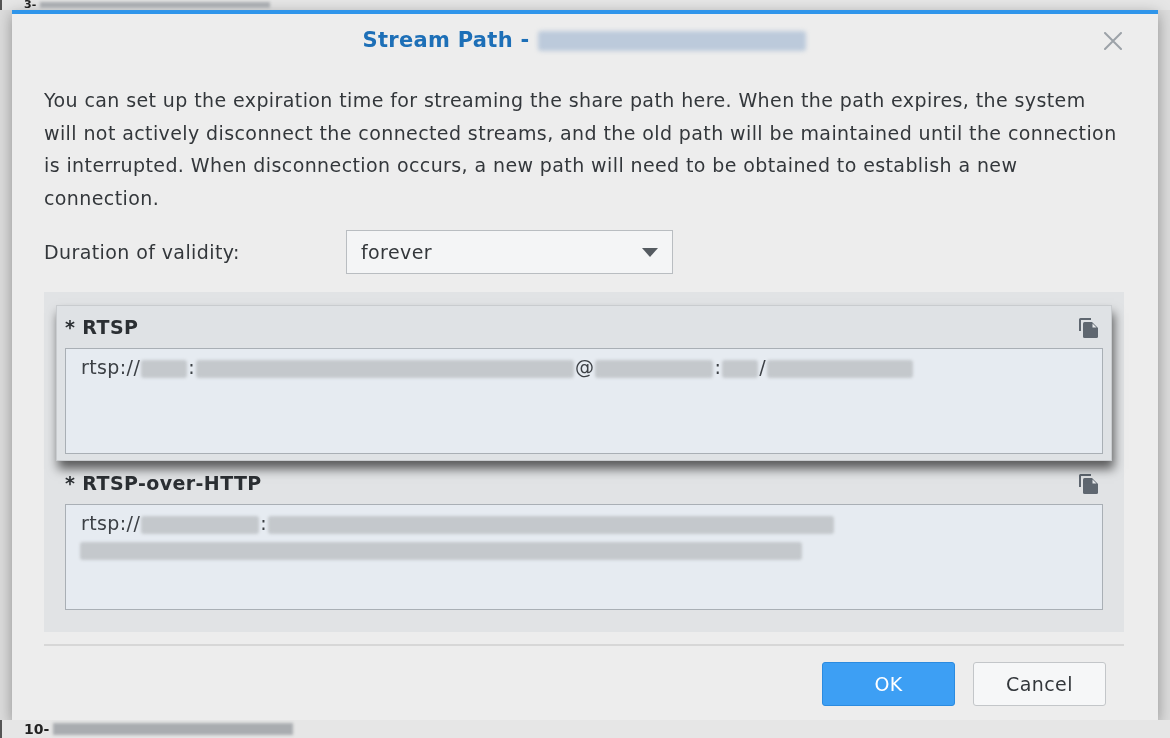 The width and height of the screenshot is (1170, 738). Describe the element at coordinates (102, 327) in the screenshot. I see `path-label: * RTSP` at that location.